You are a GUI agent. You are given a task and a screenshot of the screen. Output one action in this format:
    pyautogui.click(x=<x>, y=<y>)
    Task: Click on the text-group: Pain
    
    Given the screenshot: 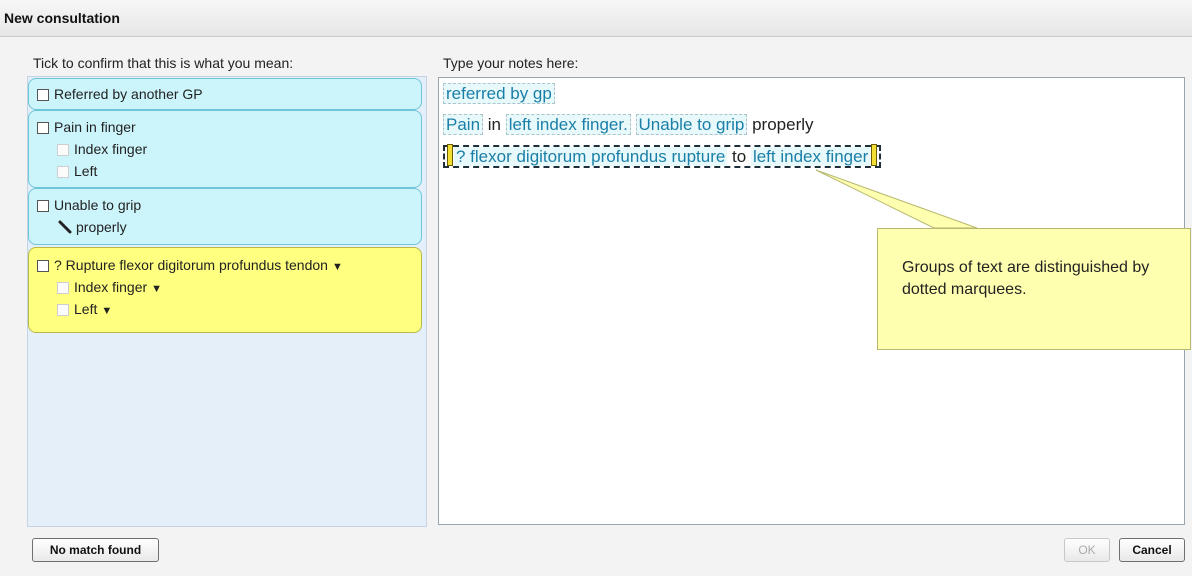 What is the action you would take?
    pyautogui.click(x=463, y=124)
    